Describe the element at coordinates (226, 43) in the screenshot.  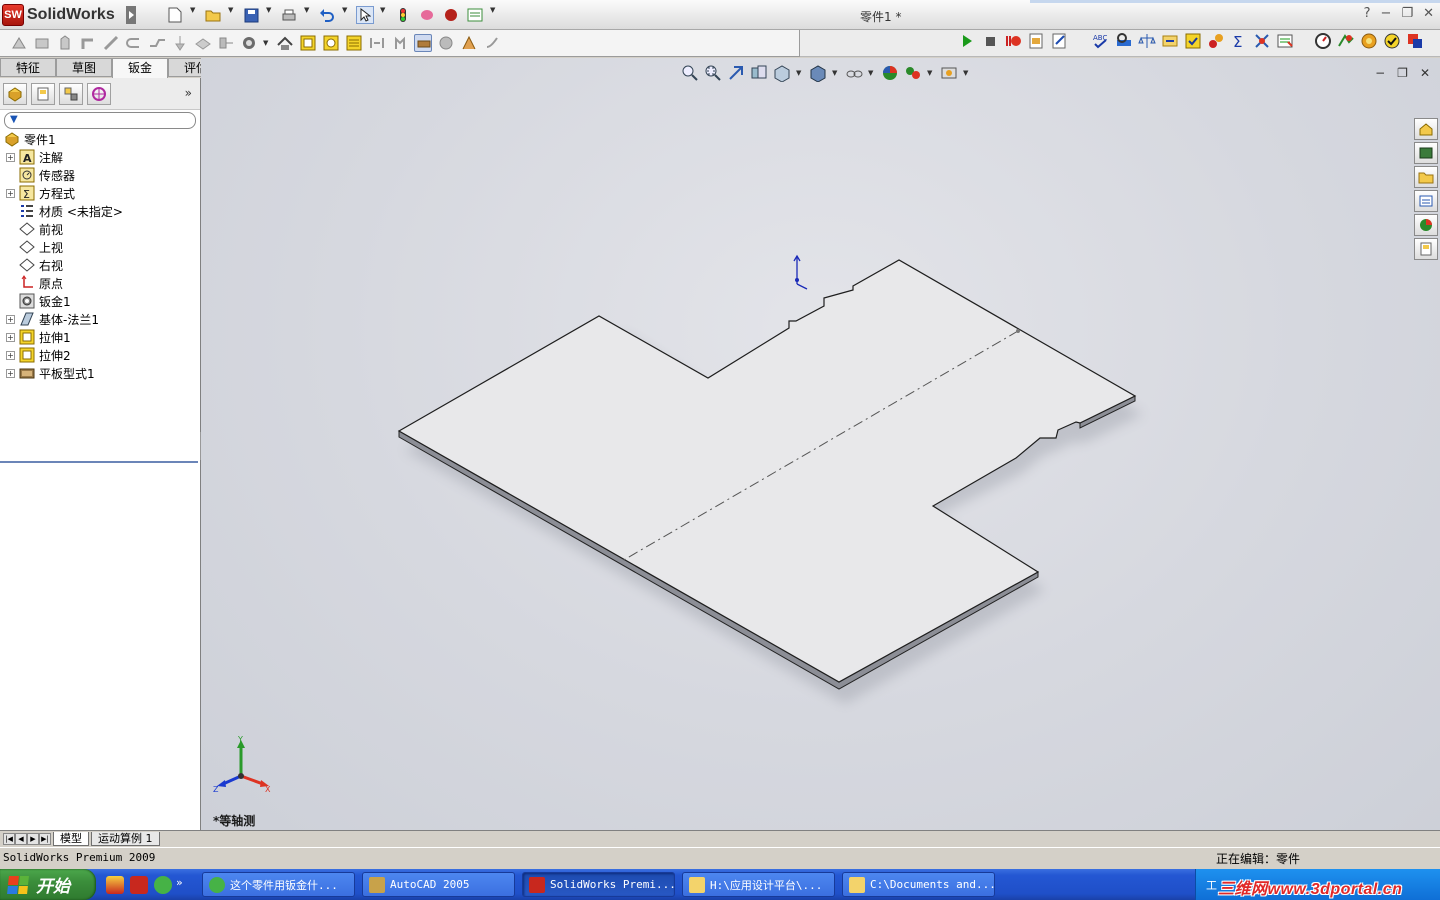
I see `closed-corner-icon` at that location.